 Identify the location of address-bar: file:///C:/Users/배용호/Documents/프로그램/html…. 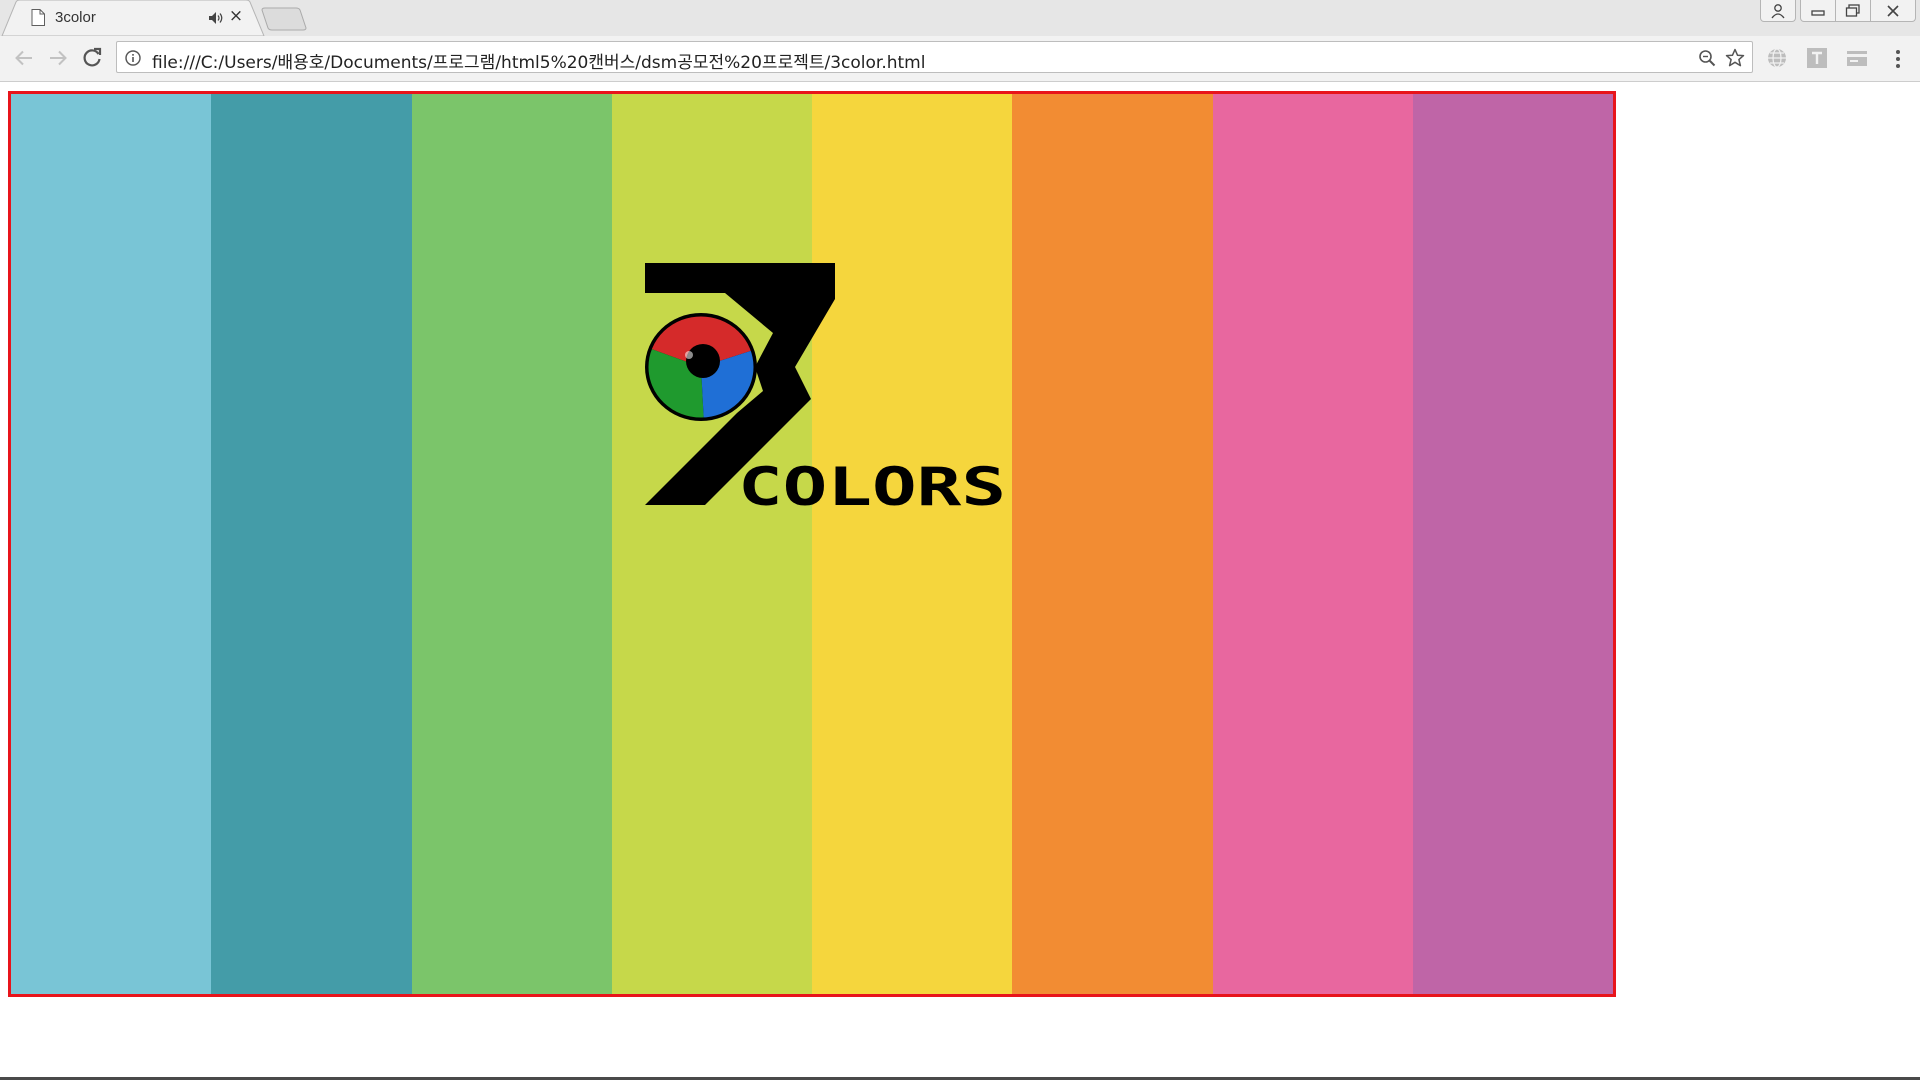
(934, 57).